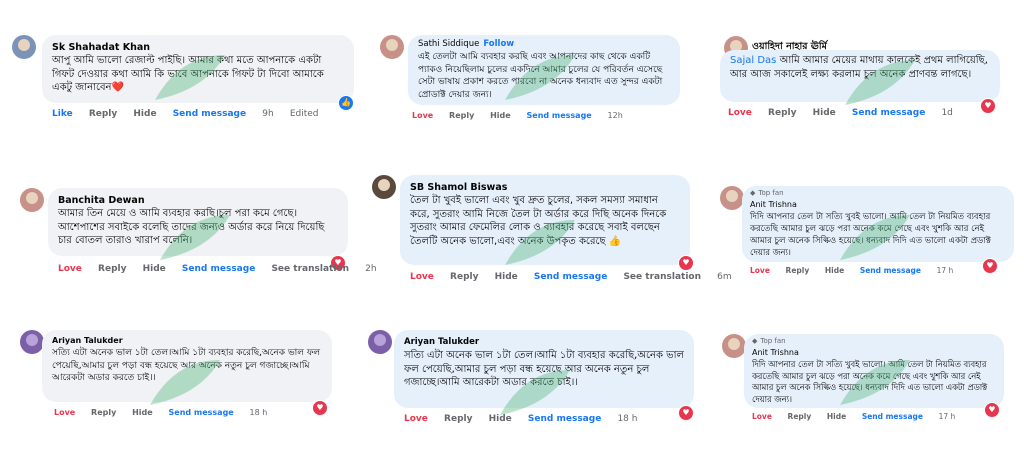  What do you see at coordinates (615, 115) in the screenshot?
I see `timestamp: 12h` at bounding box center [615, 115].